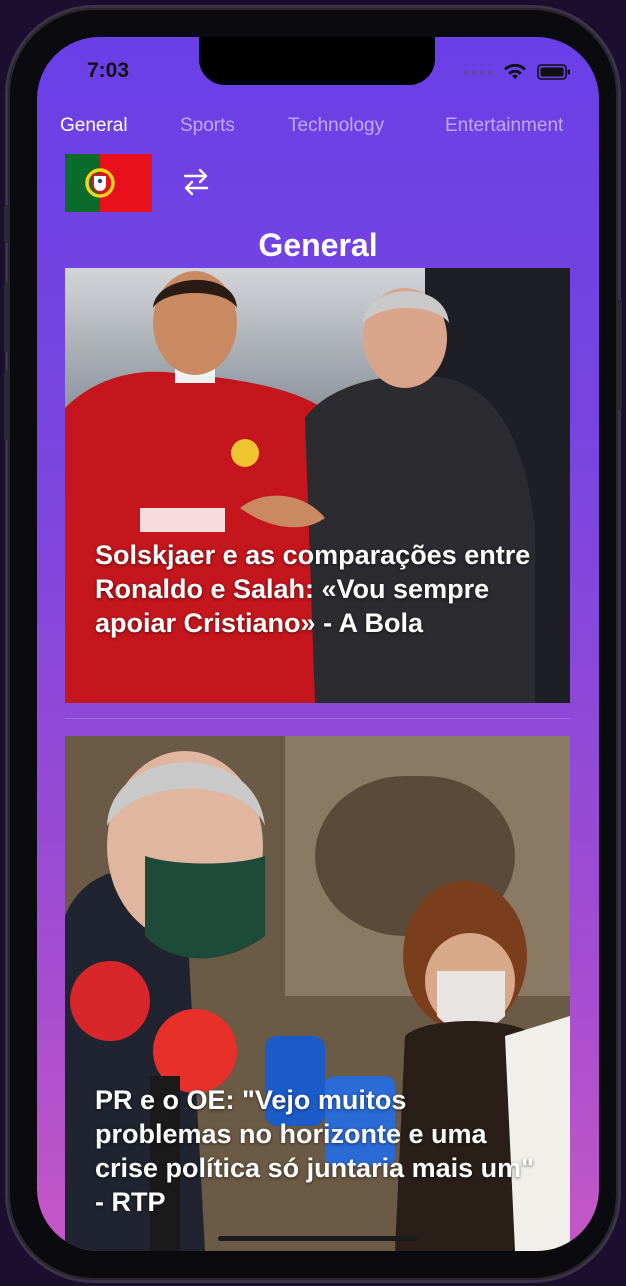 Image resolution: width=626 pixels, height=1286 pixels. What do you see at coordinates (553, 72) in the screenshot?
I see `battery-icon` at bounding box center [553, 72].